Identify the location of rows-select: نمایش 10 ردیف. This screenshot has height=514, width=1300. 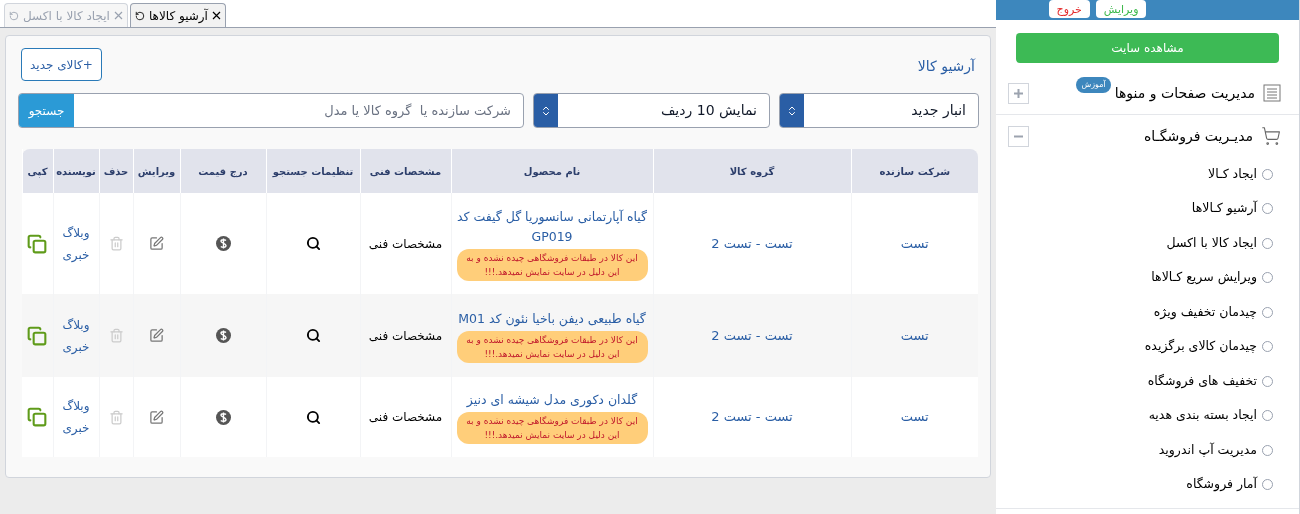
(651, 110).